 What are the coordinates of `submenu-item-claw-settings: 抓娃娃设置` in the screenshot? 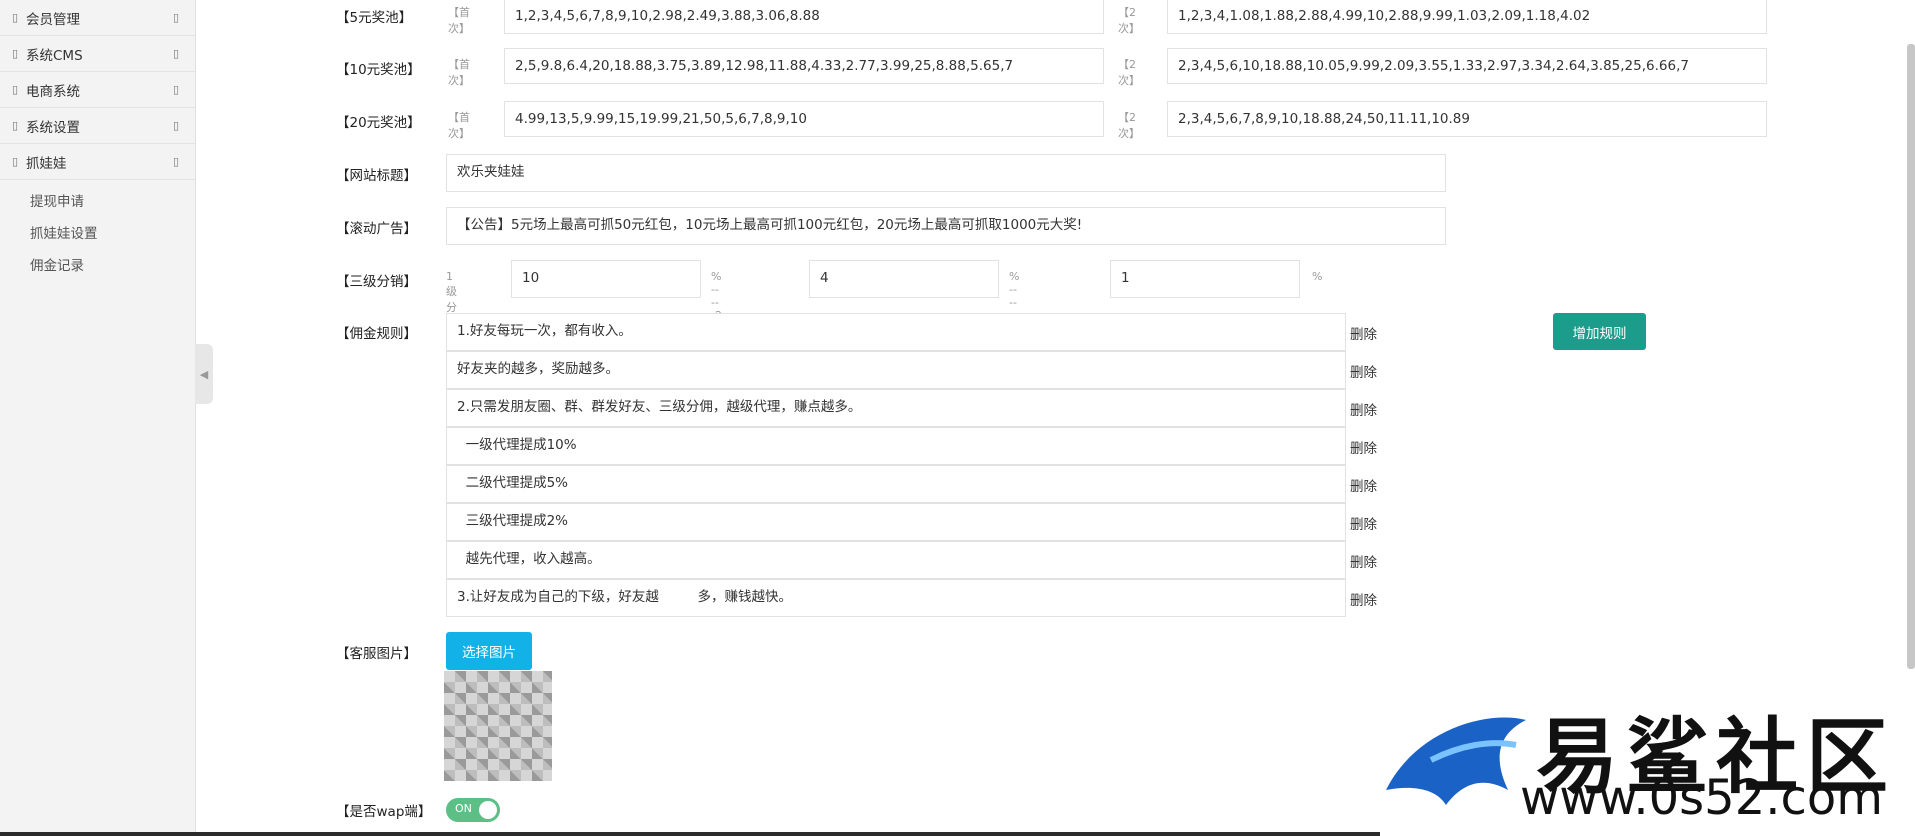 It's located at (97, 234).